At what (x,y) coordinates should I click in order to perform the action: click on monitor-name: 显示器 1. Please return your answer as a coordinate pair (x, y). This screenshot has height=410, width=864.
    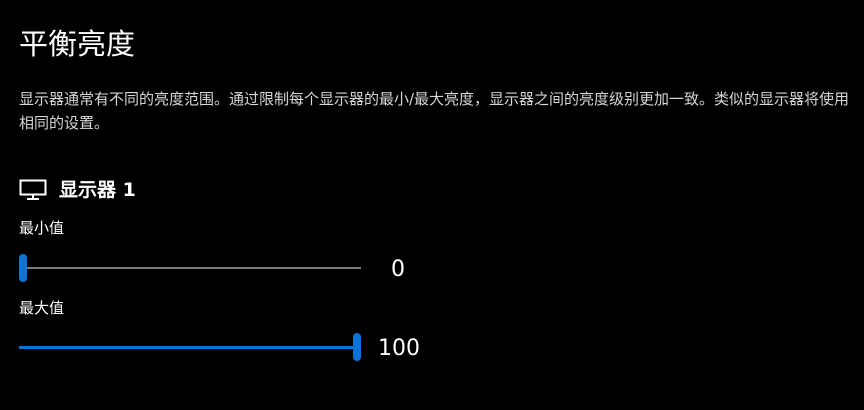
    Looking at the image, I should click on (97, 190).